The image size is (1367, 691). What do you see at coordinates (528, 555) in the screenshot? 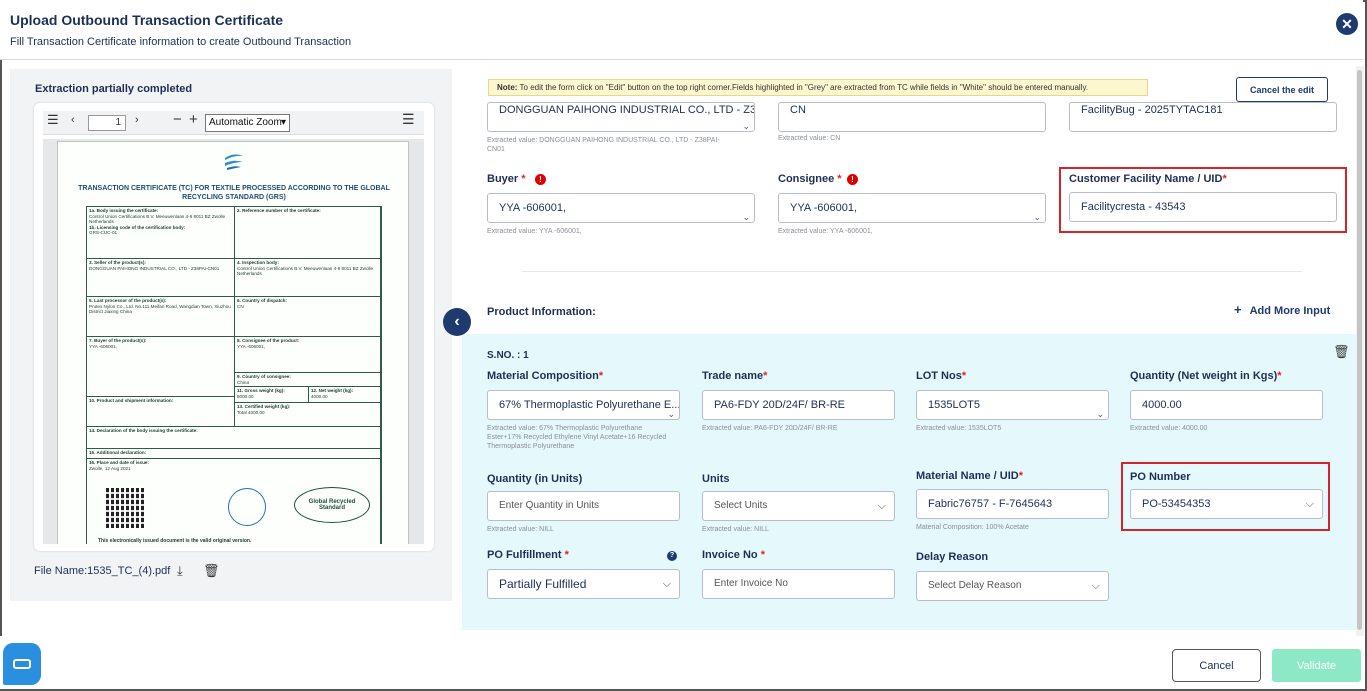
I see `po-fulfillment-label: PO Fulfillment *` at bounding box center [528, 555].